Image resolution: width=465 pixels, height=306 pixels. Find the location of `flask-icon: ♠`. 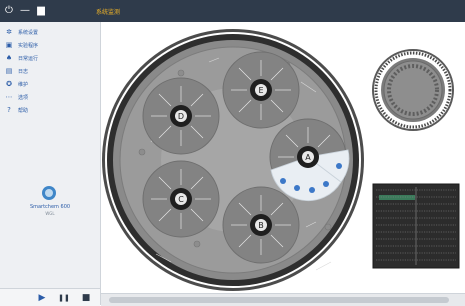

flask-icon: ♠ is located at coordinates (9, 58).